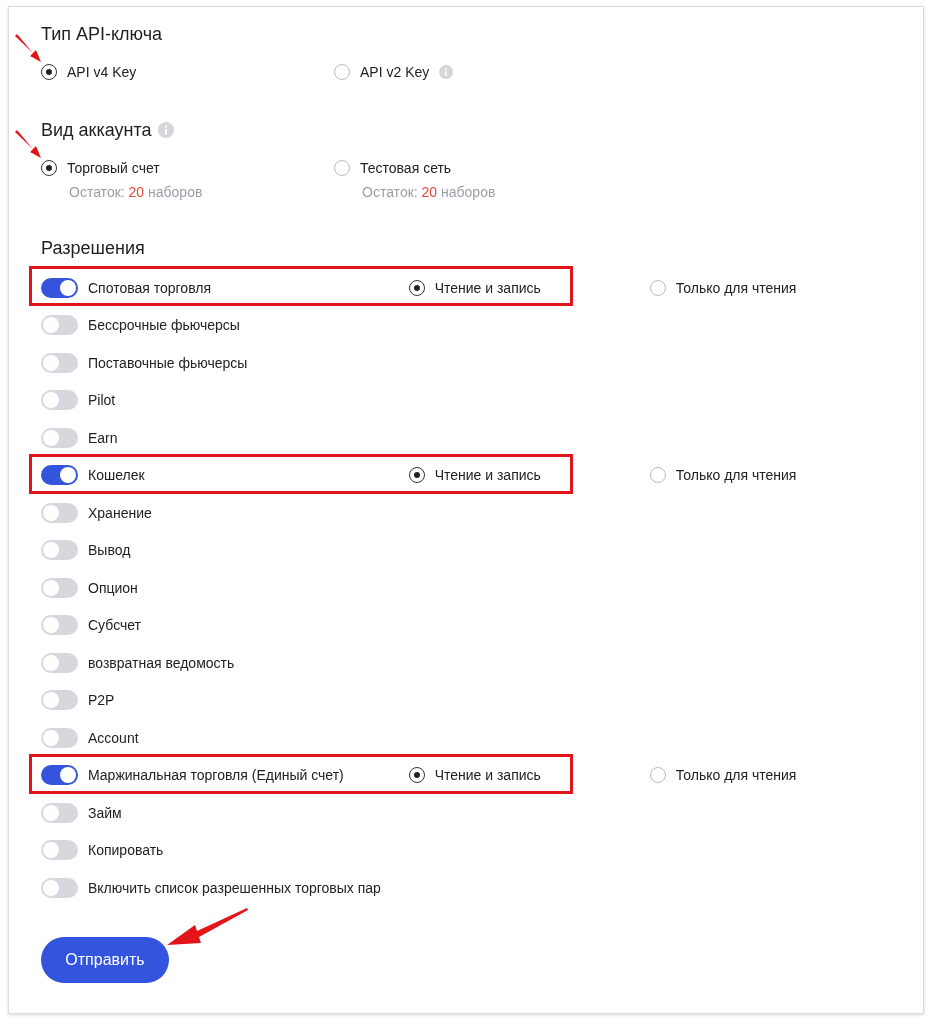 The image size is (932, 1024). What do you see at coordinates (120, 512) in the screenshot?
I see `permission-label: Хранение` at bounding box center [120, 512].